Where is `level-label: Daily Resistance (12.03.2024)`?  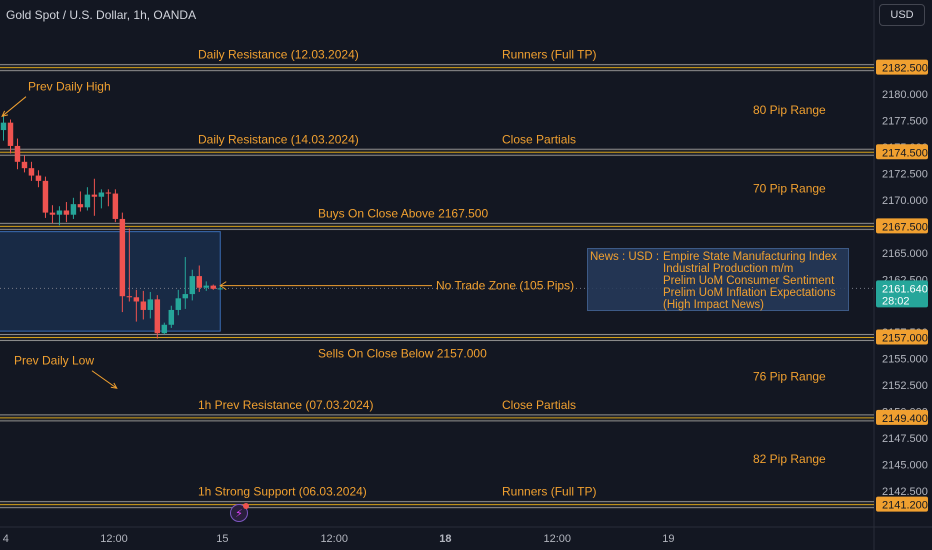
level-label: Daily Resistance (12.03.2024) is located at coordinates (278, 55).